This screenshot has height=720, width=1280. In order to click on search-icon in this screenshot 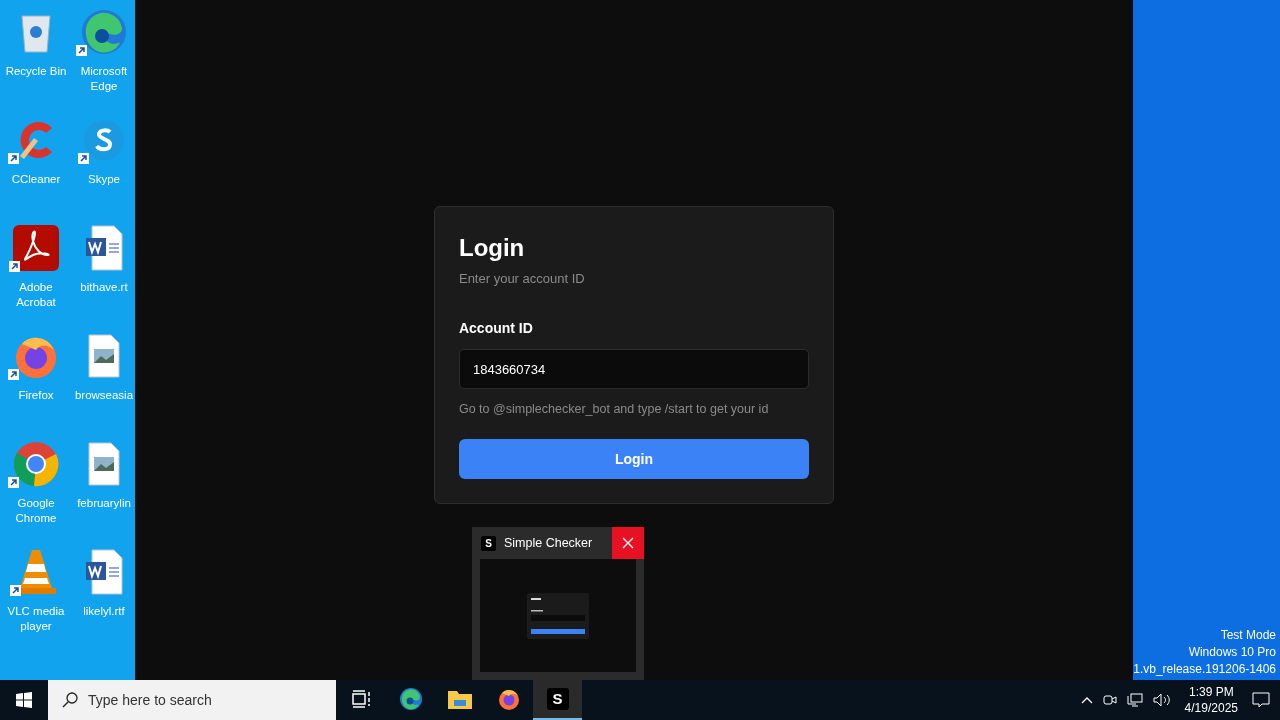, I will do `click(70, 700)`.